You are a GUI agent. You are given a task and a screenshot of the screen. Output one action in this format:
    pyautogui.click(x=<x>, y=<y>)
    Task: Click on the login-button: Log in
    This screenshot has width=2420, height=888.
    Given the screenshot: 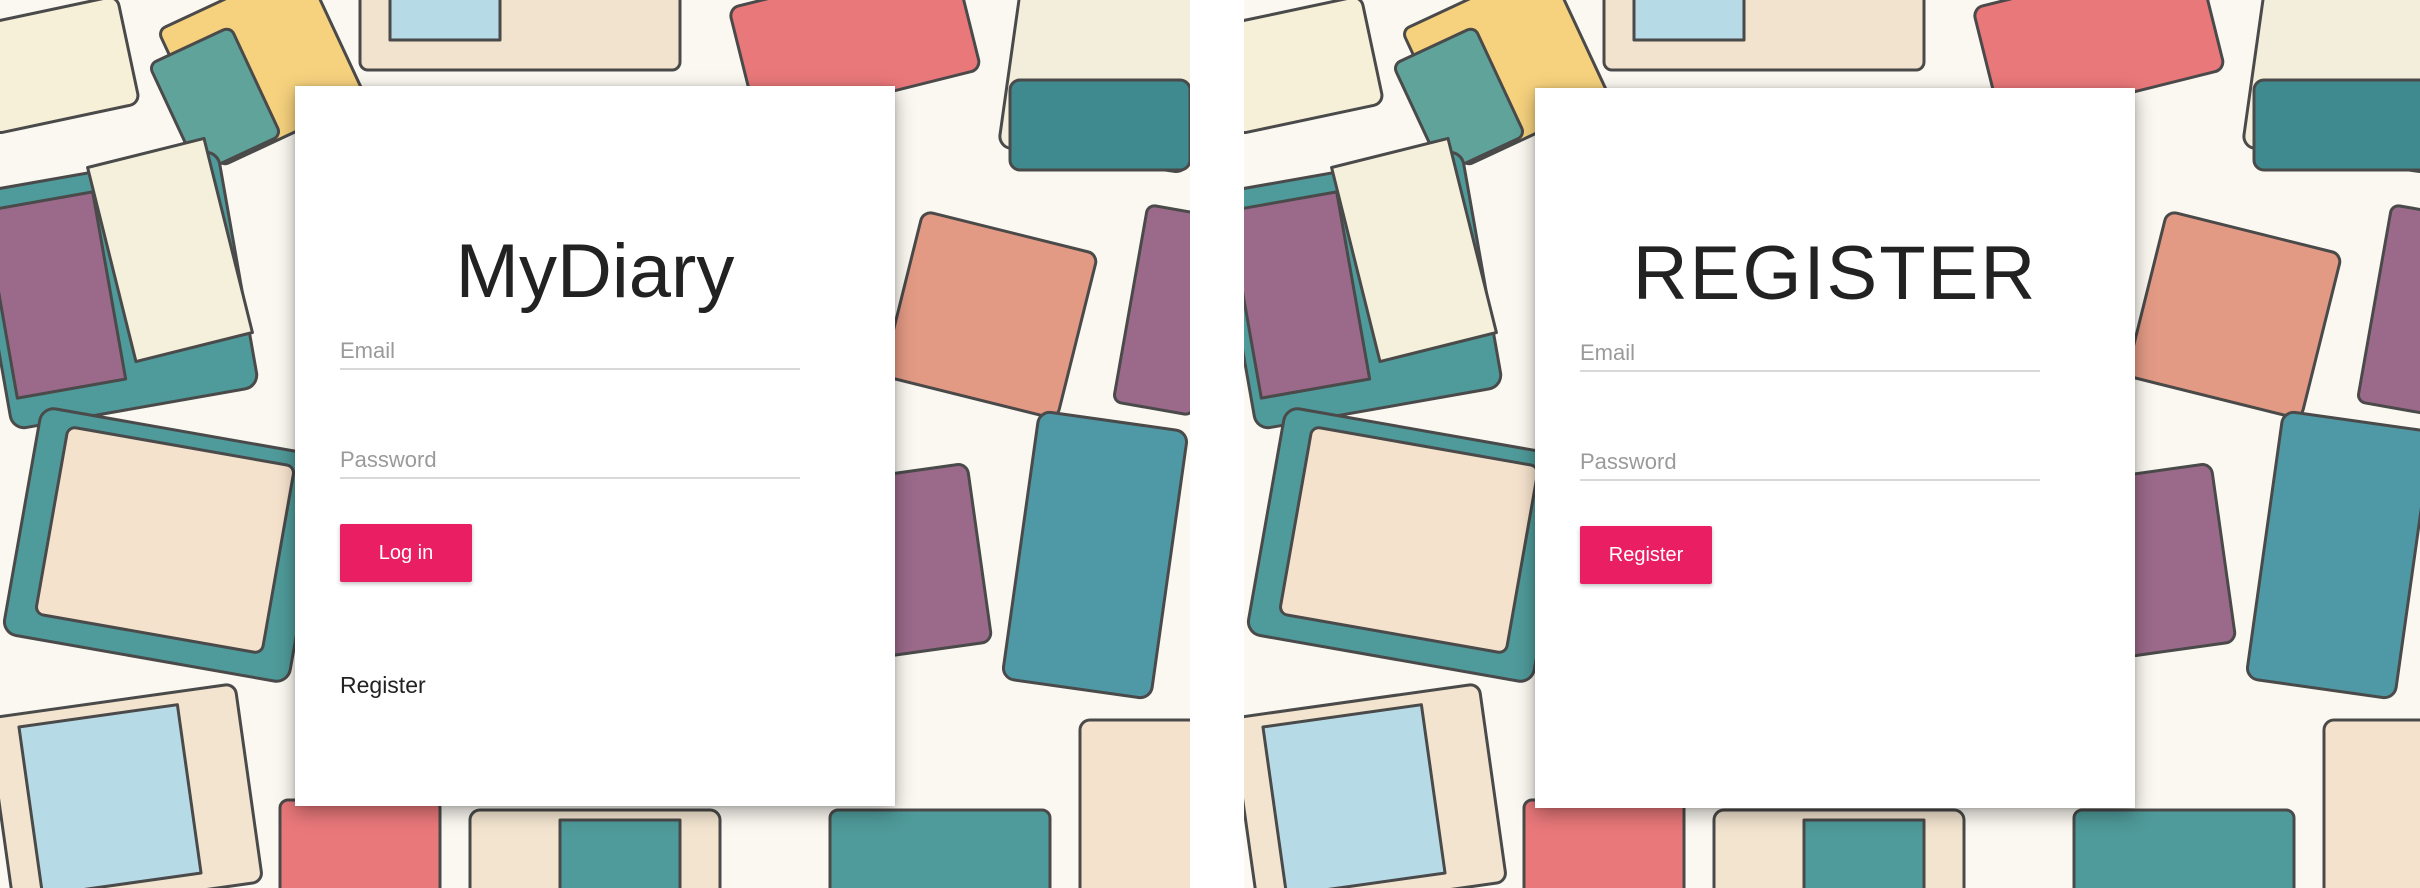 What is the action you would take?
    pyautogui.click(x=406, y=553)
    